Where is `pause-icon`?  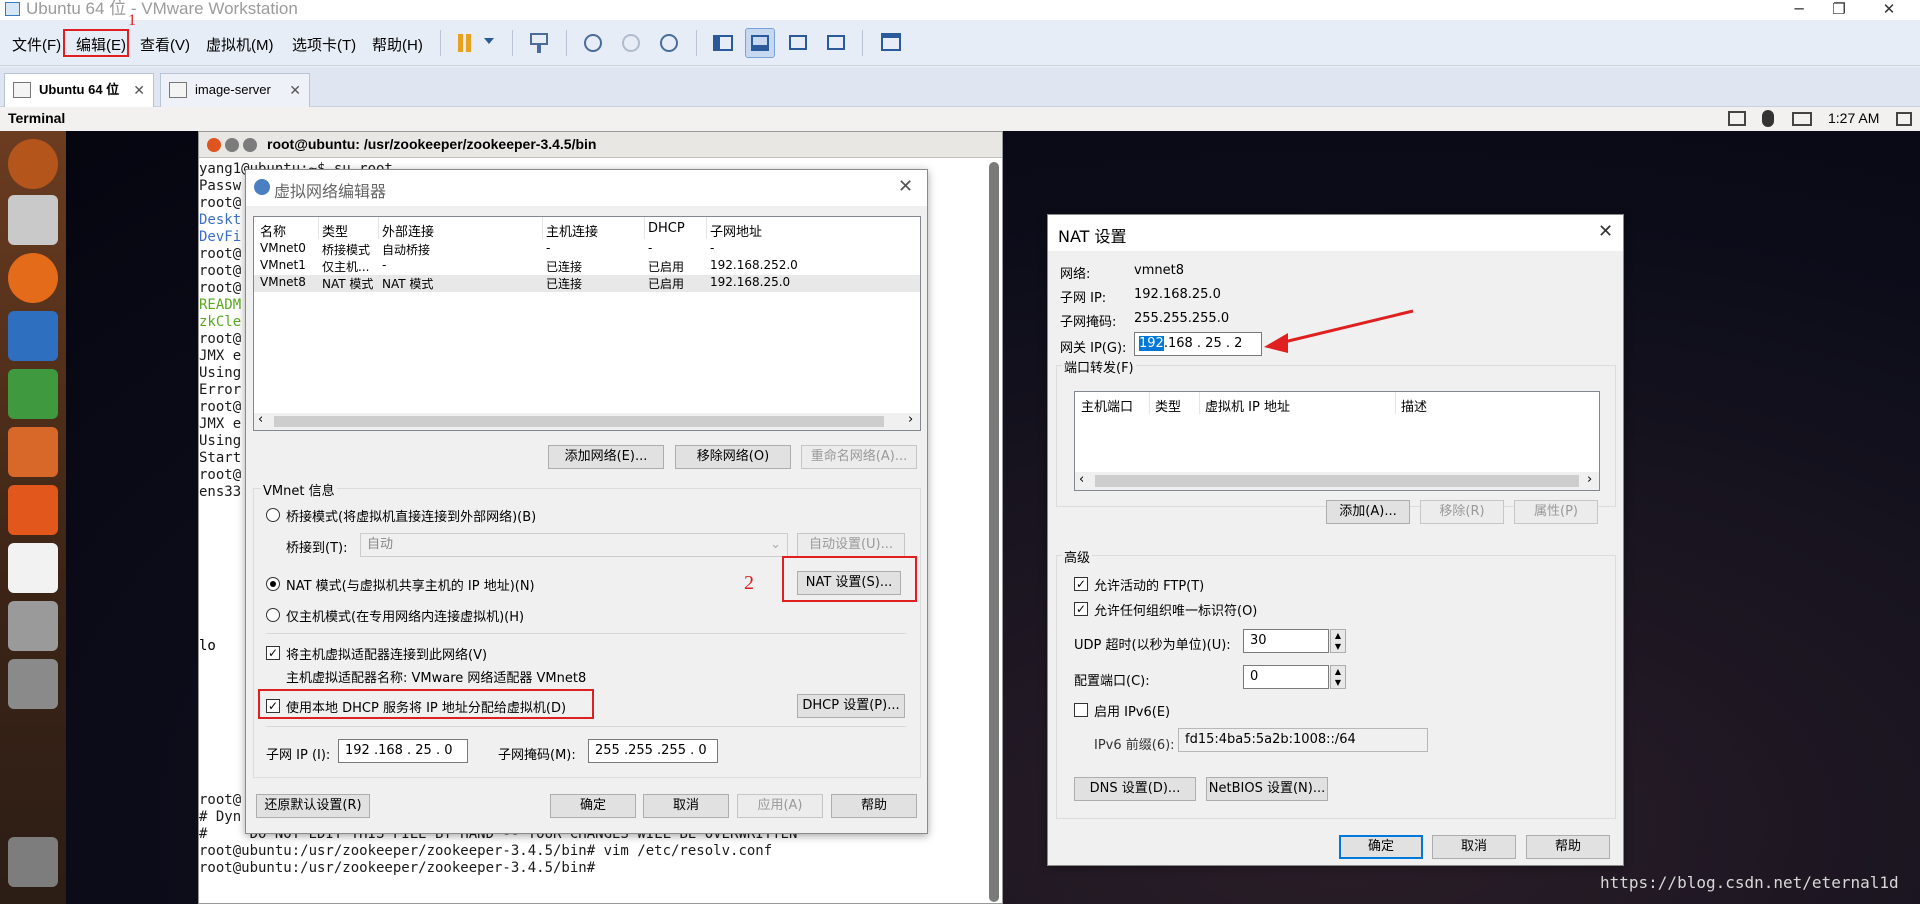 pause-icon is located at coordinates (465, 43).